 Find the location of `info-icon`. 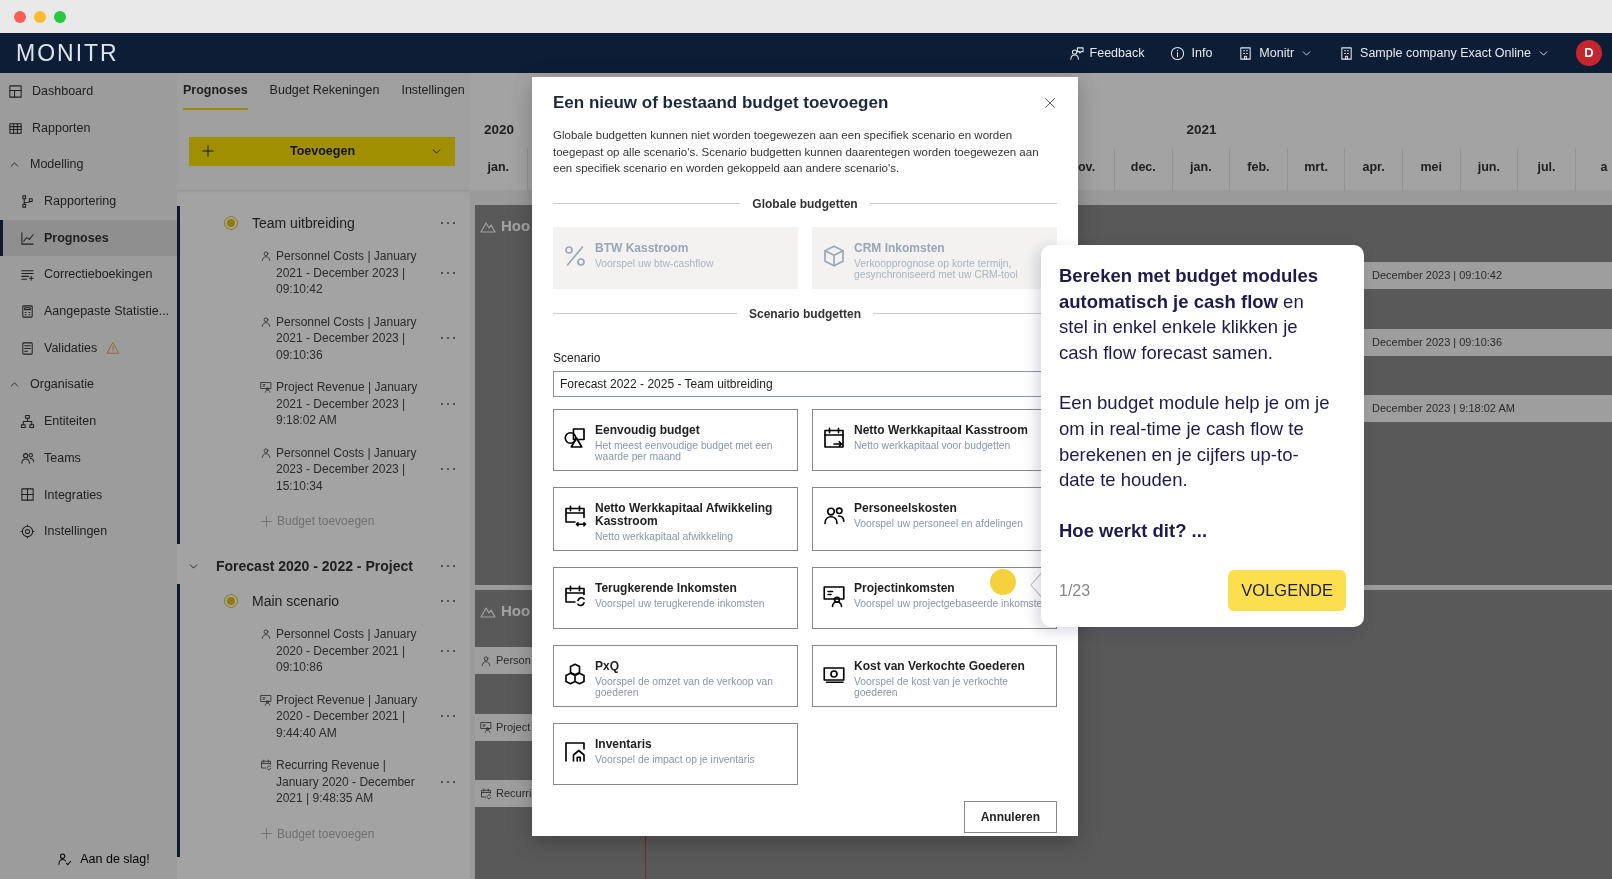

info-icon is located at coordinates (1178, 53).